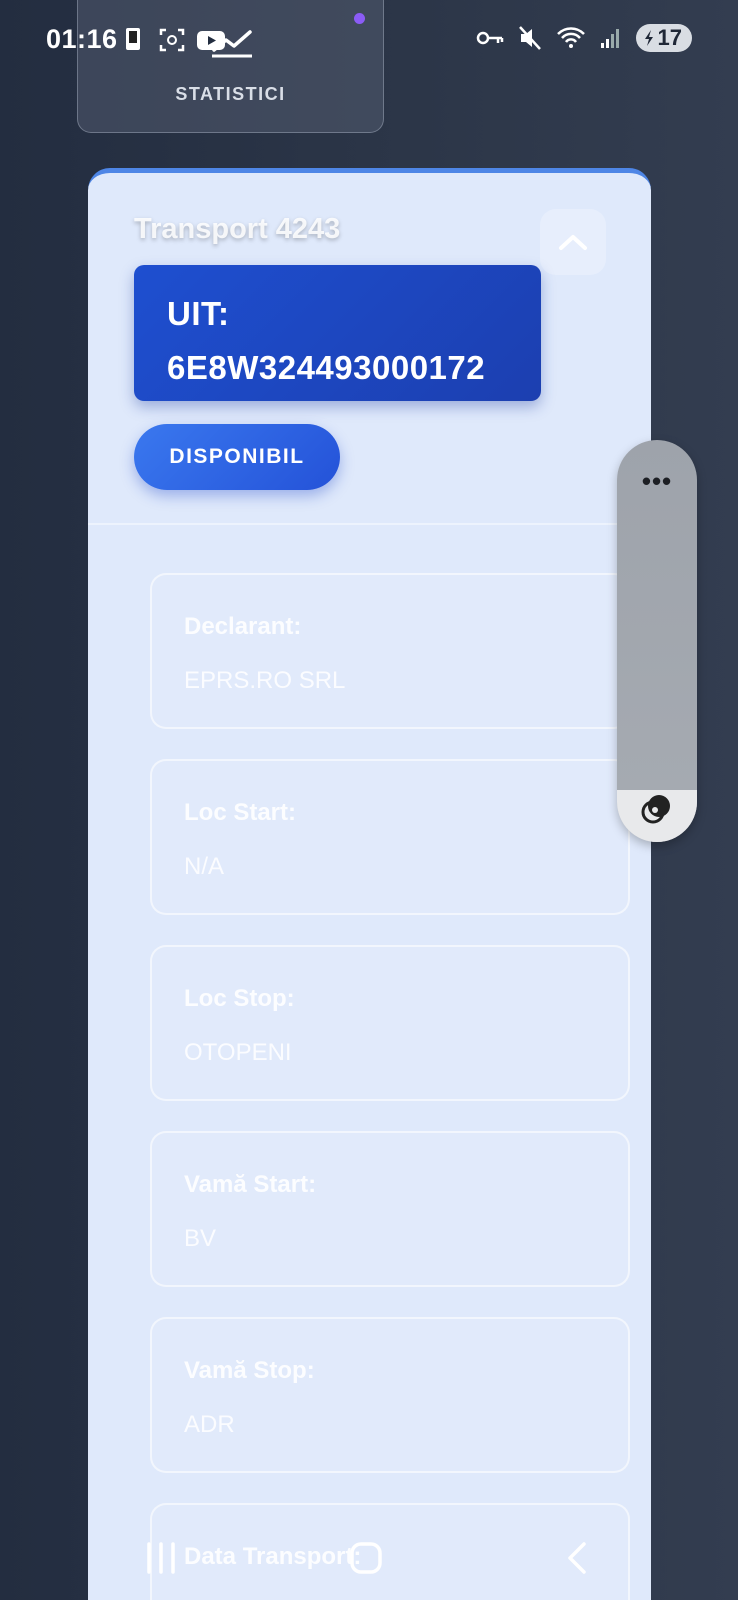 This screenshot has width=738, height=1600. I want to click on field-loc-stop: Loc Stop: OTOPENI, so click(390, 1023).